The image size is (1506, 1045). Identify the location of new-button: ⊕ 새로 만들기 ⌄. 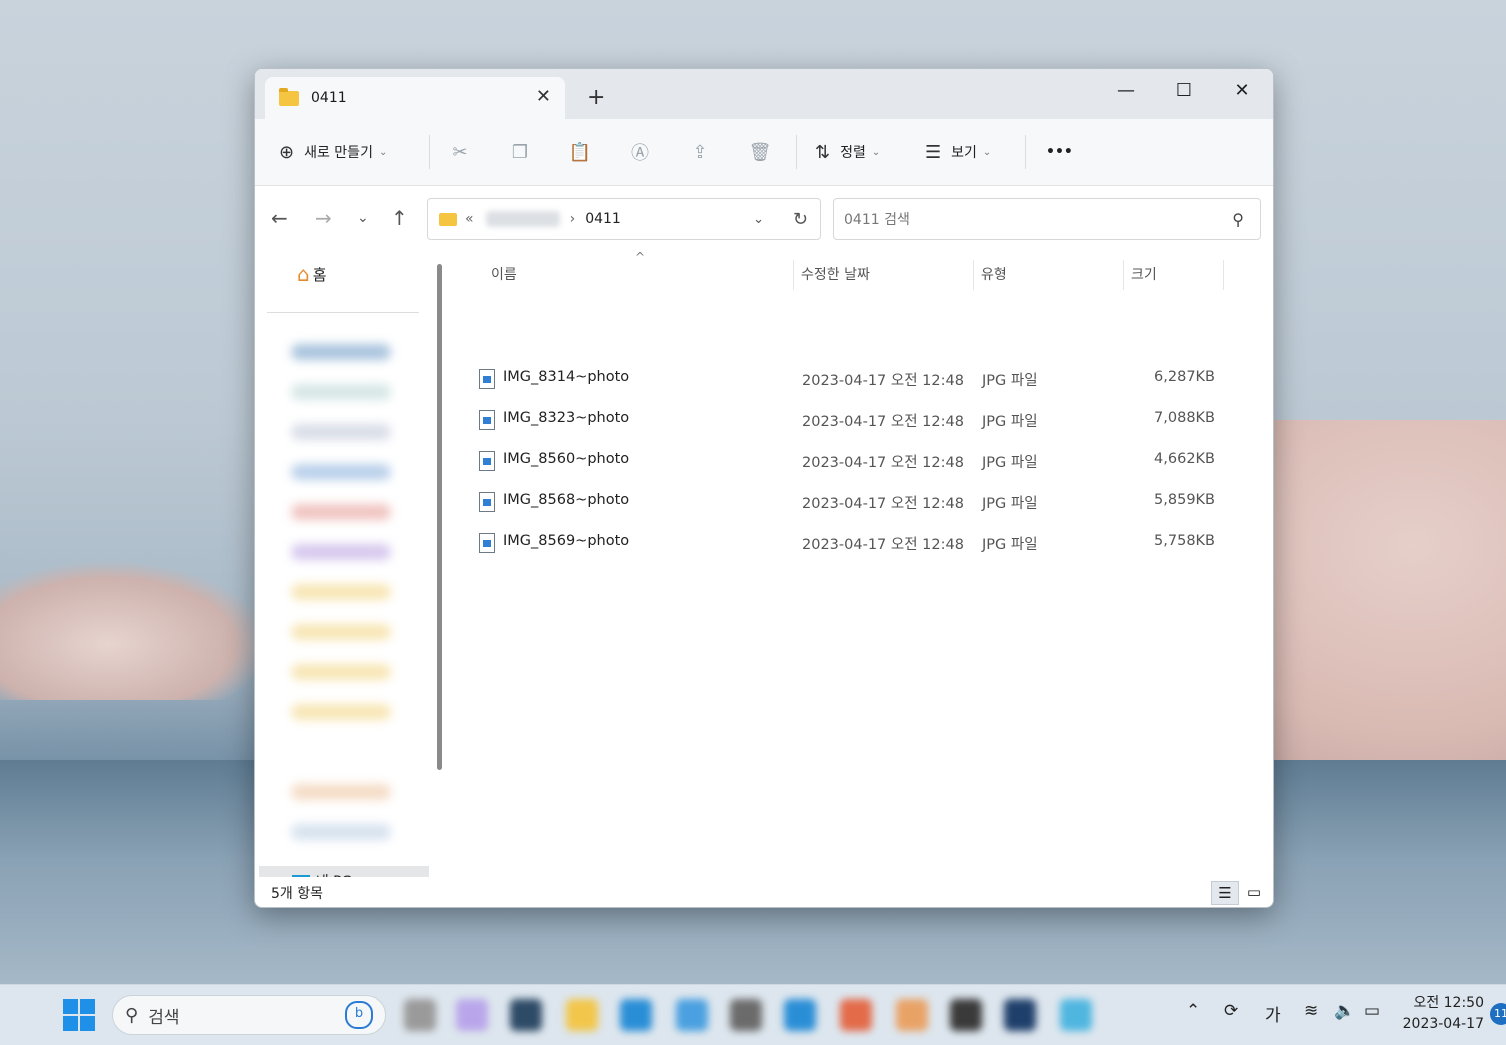
(345, 152).